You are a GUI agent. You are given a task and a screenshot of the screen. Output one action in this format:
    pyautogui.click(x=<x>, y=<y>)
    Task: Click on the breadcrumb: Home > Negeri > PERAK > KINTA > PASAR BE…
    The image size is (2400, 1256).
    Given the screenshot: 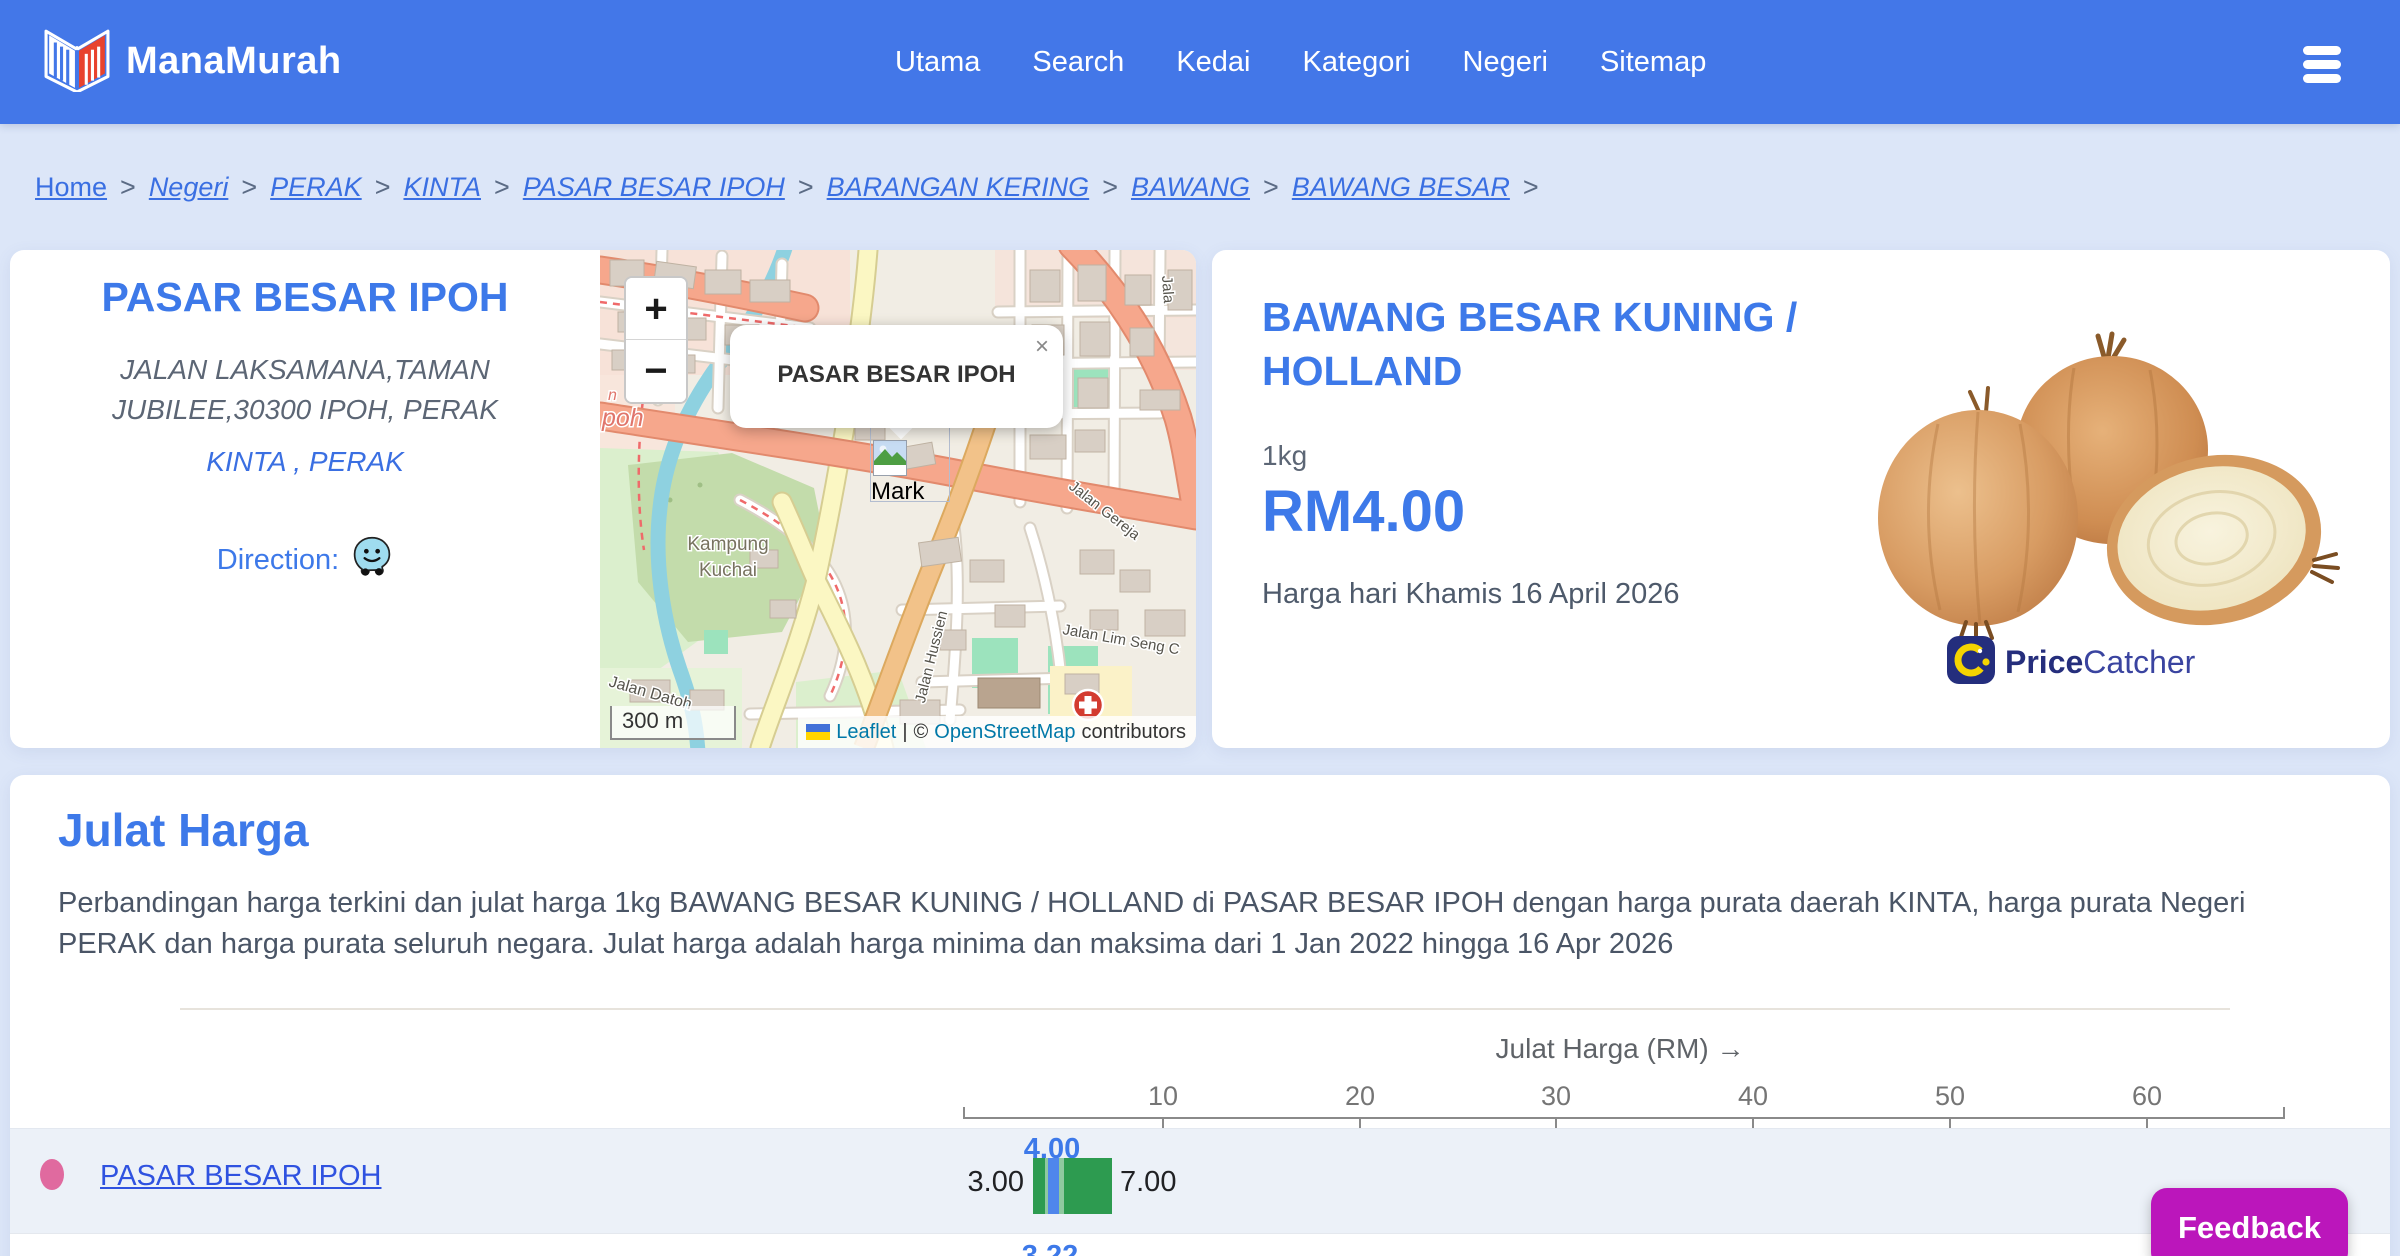 What is the action you would take?
    pyautogui.click(x=787, y=187)
    